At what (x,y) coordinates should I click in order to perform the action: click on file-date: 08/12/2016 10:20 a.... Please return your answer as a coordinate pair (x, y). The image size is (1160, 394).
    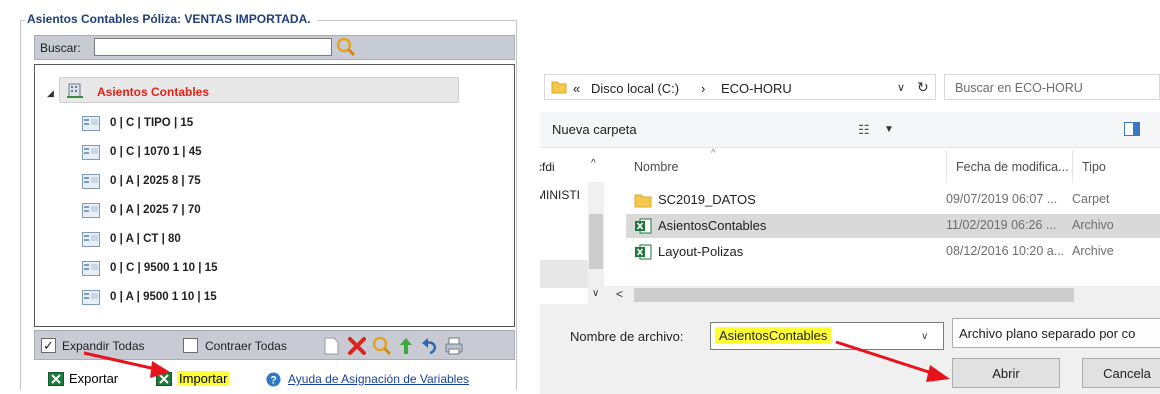
    Looking at the image, I should click on (1005, 251).